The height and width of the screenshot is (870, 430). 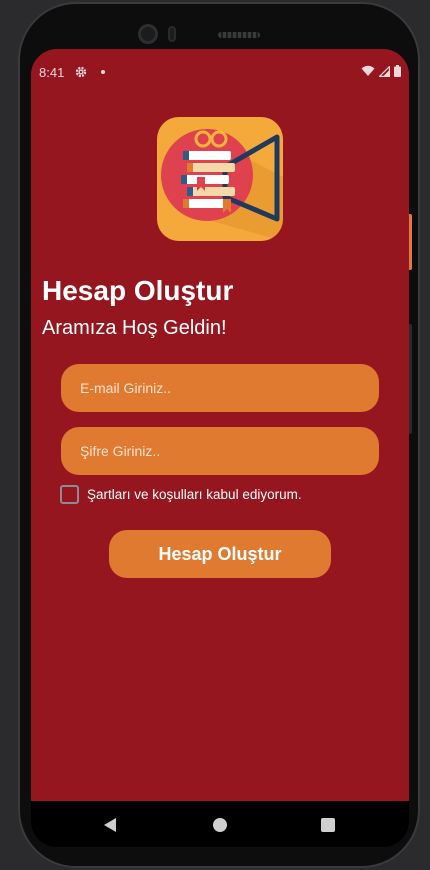 What do you see at coordinates (69, 494) in the screenshot?
I see `terms-checkbox` at bounding box center [69, 494].